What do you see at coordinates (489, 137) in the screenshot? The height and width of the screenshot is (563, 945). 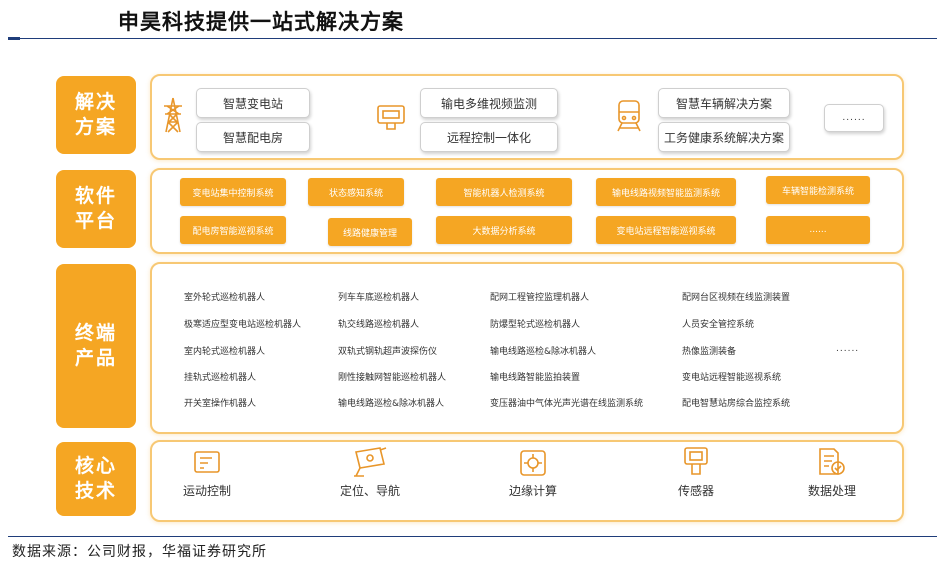 I see `solution-remote-control-integration: 远程控制一体化` at bounding box center [489, 137].